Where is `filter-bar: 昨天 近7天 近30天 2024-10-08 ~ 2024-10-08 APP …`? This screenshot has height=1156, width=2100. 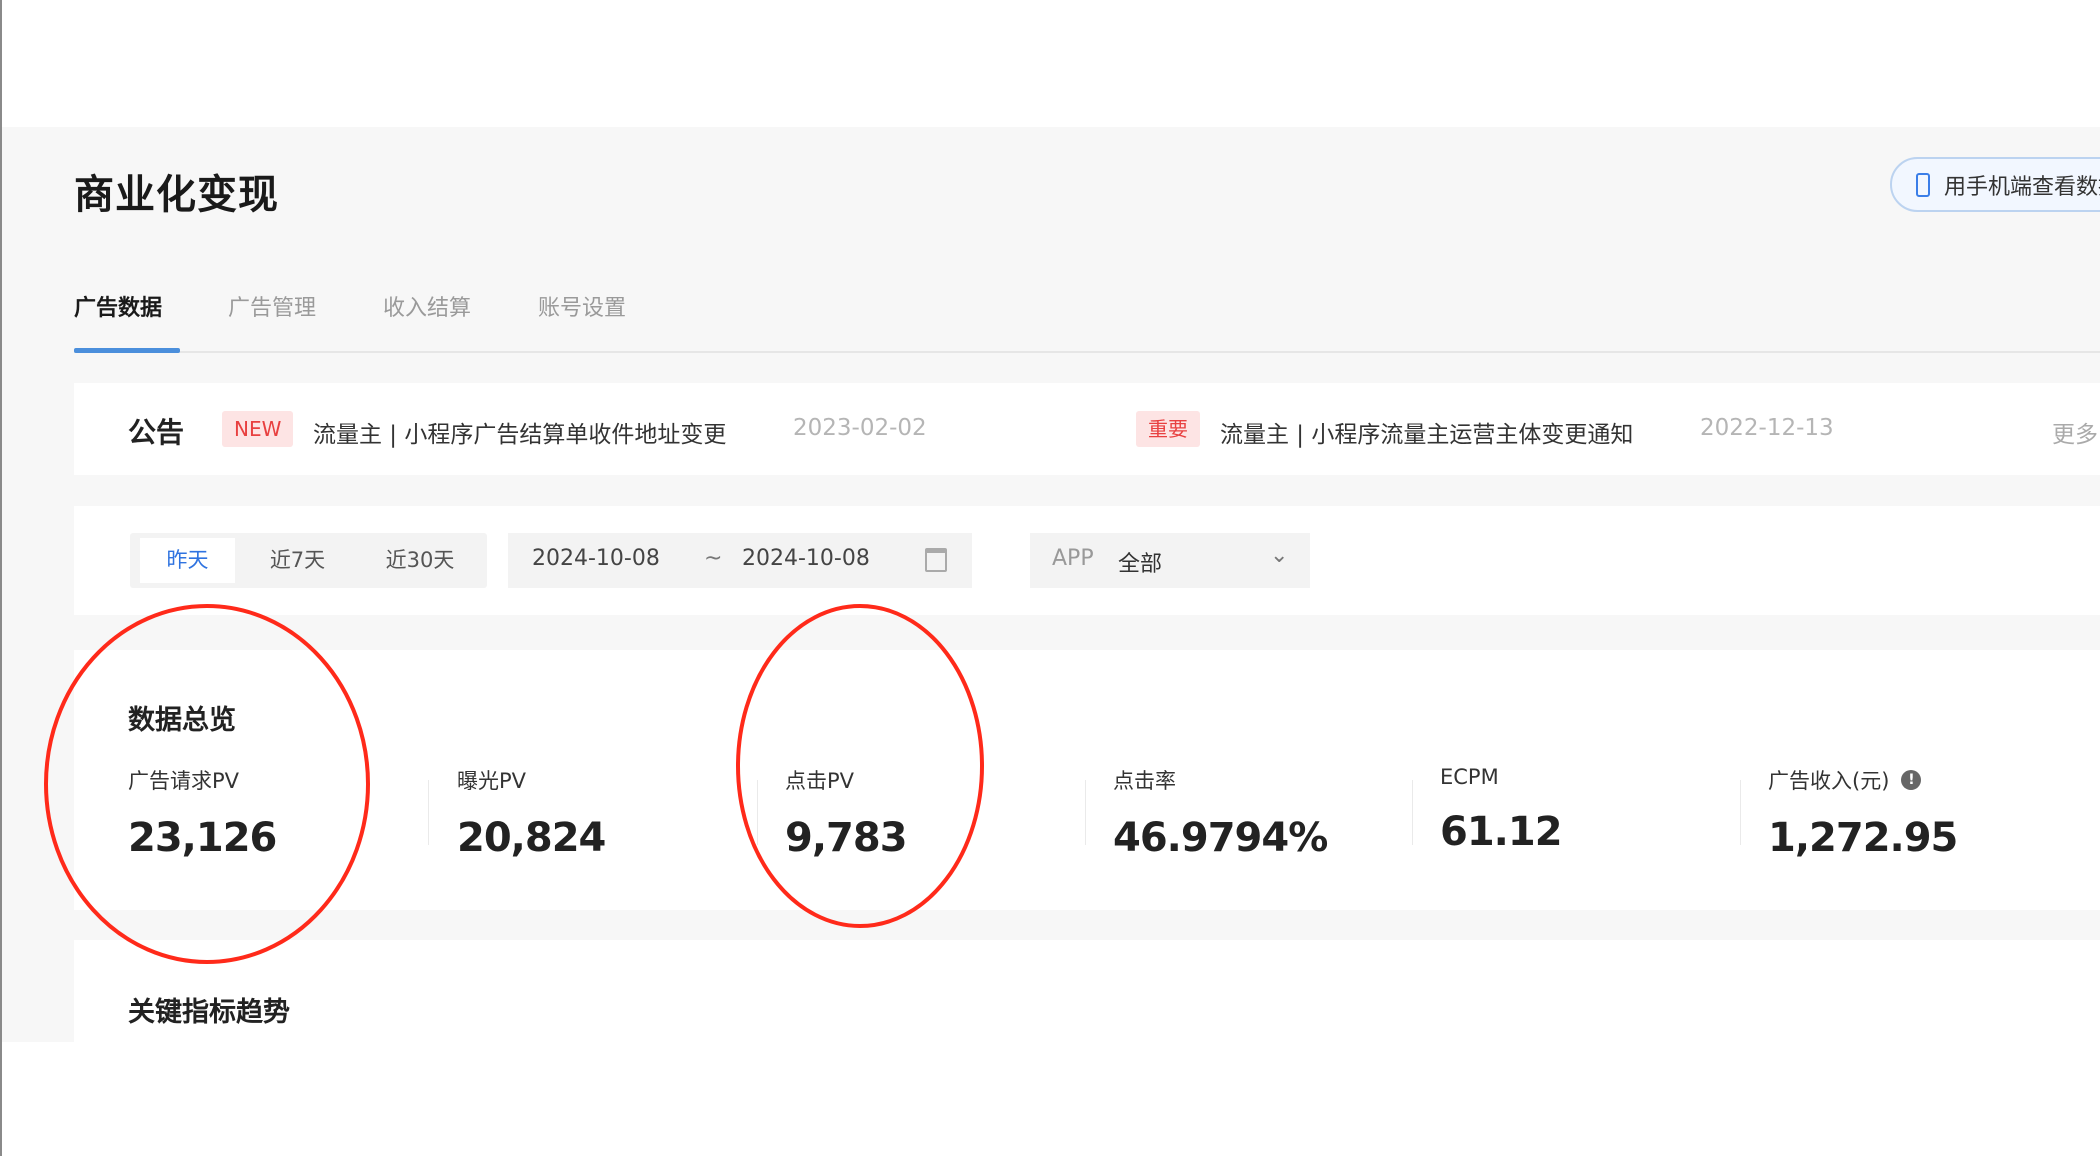 filter-bar: 昨天 近7天 近30天 2024-10-08 ~ 2024-10-08 APP … is located at coordinates (1087, 560).